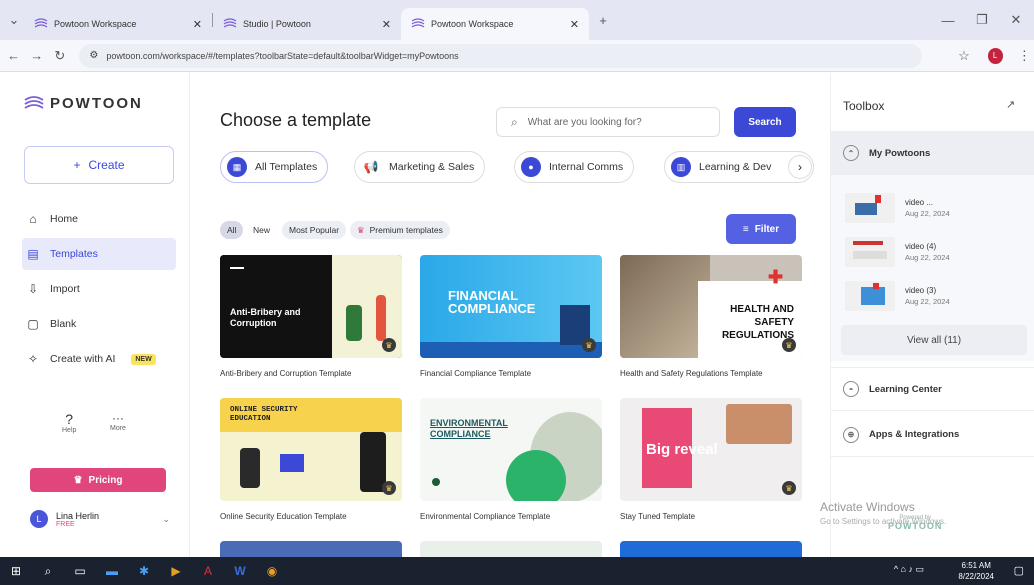  I want to click on plus-icon: +, so click(77, 165).